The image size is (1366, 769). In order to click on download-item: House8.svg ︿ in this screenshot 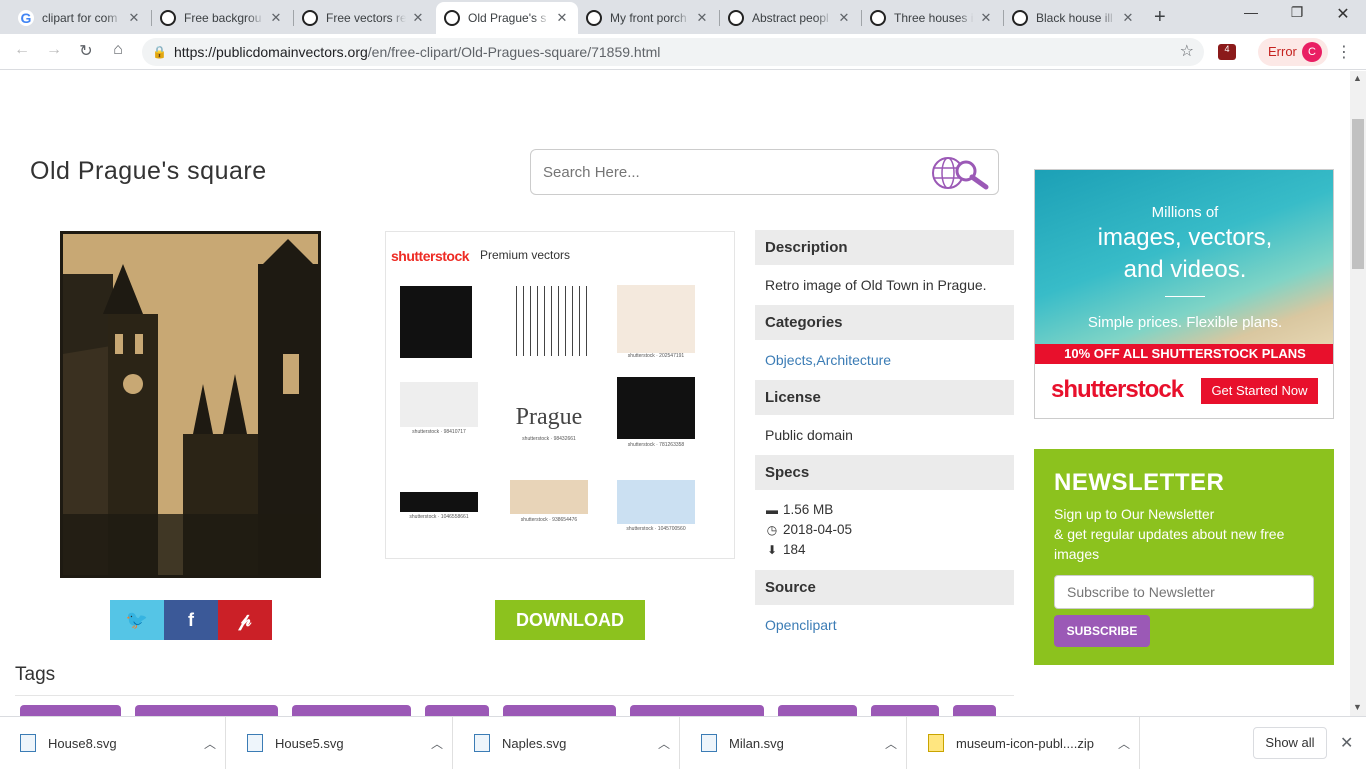, I will do `click(113, 743)`.